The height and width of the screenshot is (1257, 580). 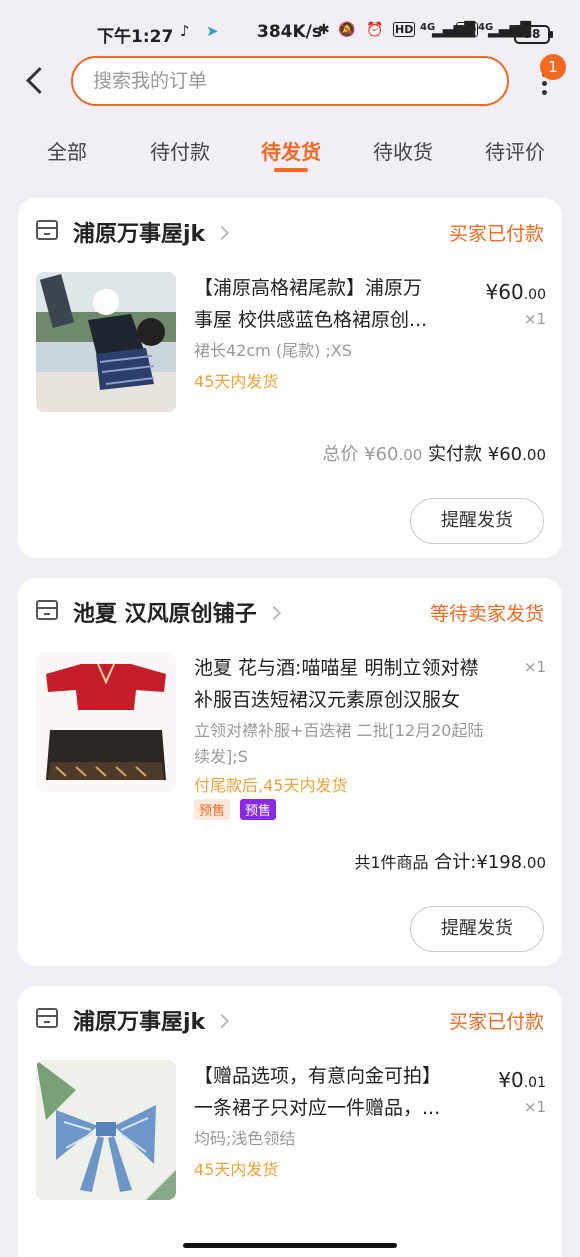 What do you see at coordinates (340, 454) in the screenshot?
I see `total-label: 总价` at bounding box center [340, 454].